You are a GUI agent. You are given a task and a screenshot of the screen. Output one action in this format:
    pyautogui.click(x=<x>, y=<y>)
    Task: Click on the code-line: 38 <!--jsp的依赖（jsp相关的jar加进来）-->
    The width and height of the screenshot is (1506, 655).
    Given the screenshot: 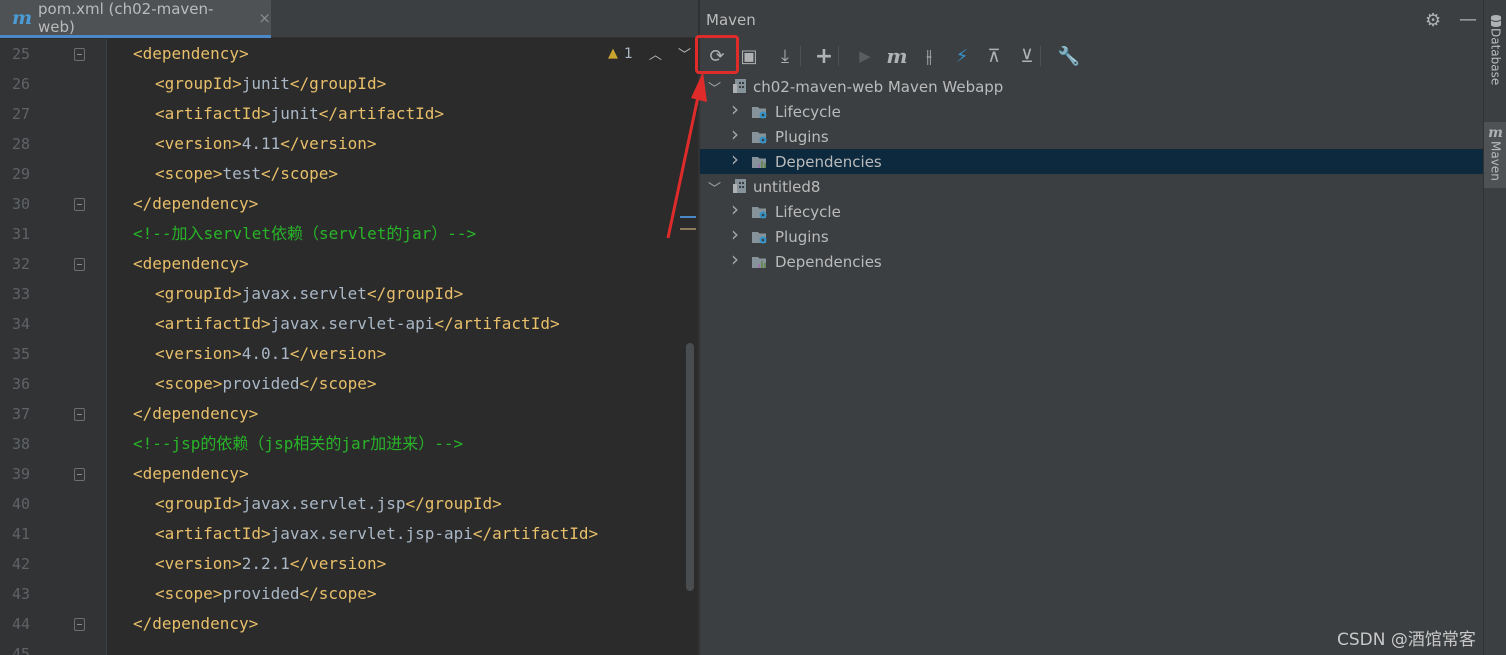 What is the action you would take?
    pyautogui.click(x=349, y=444)
    